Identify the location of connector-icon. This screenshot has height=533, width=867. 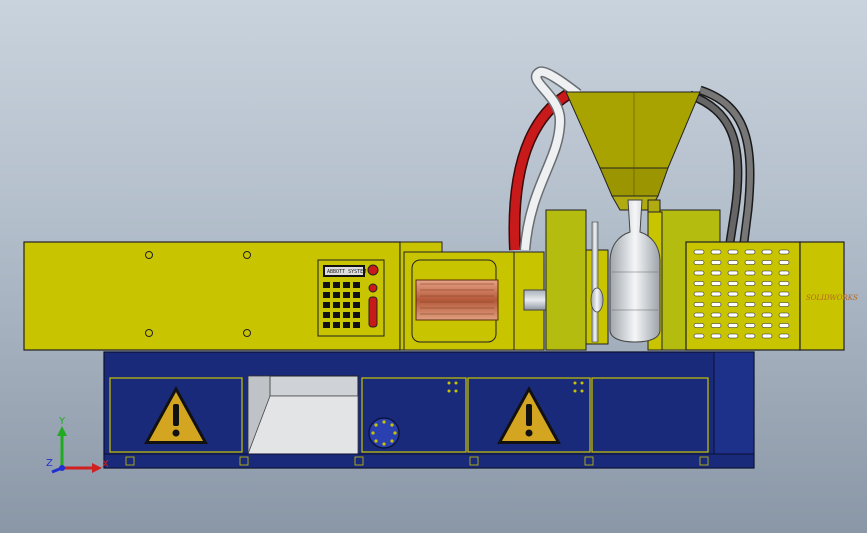
(384, 433).